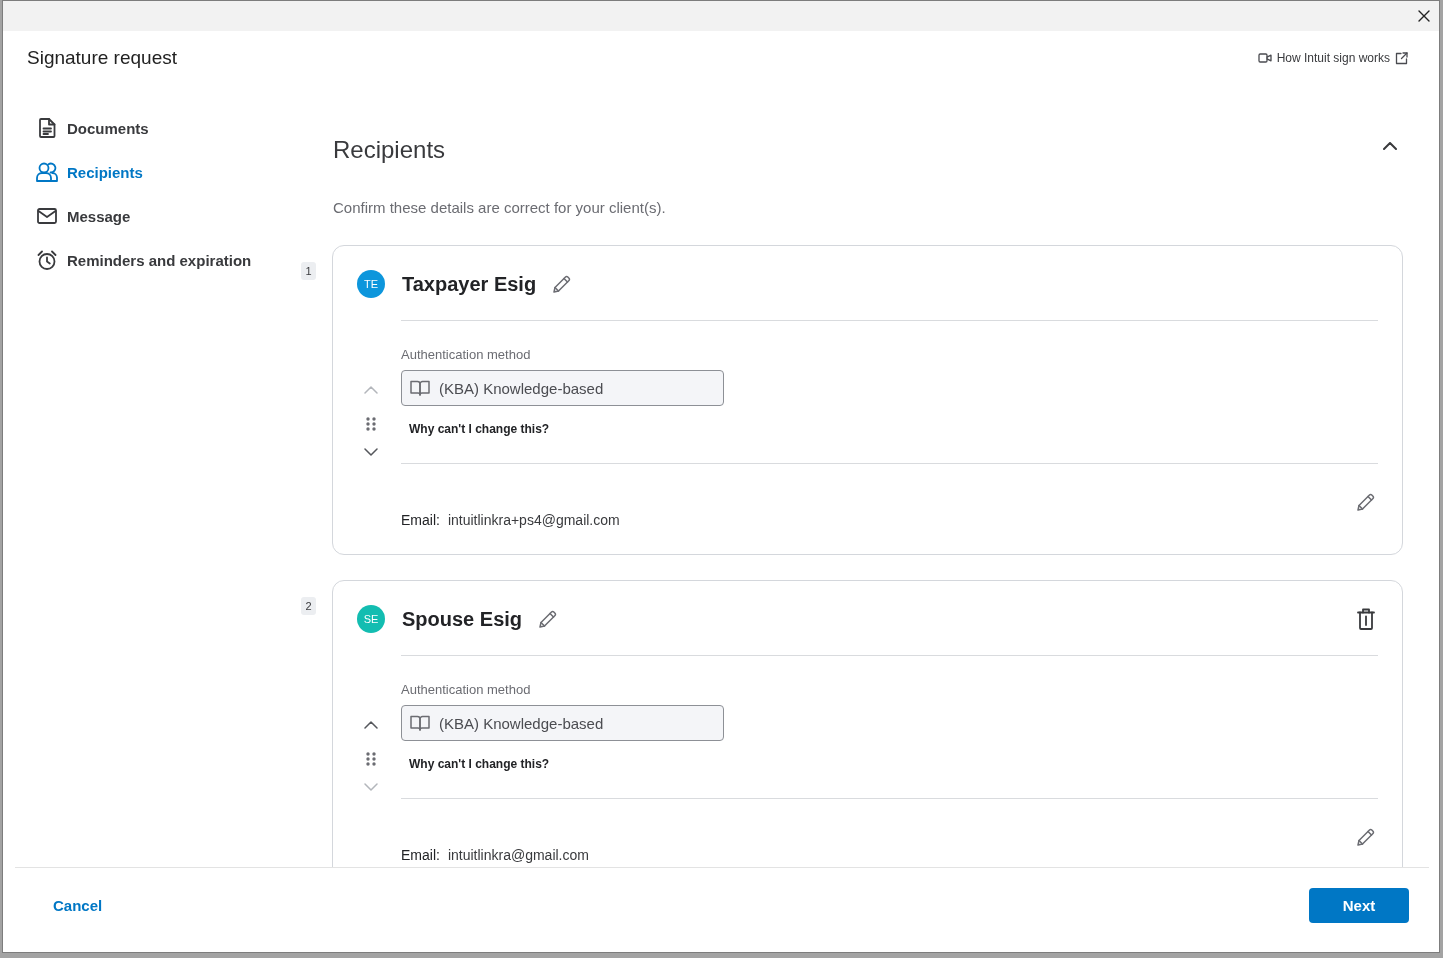 This screenshot has width=1443, height=958. I want to click on sidebar-item: Documents, so click(93, 128).